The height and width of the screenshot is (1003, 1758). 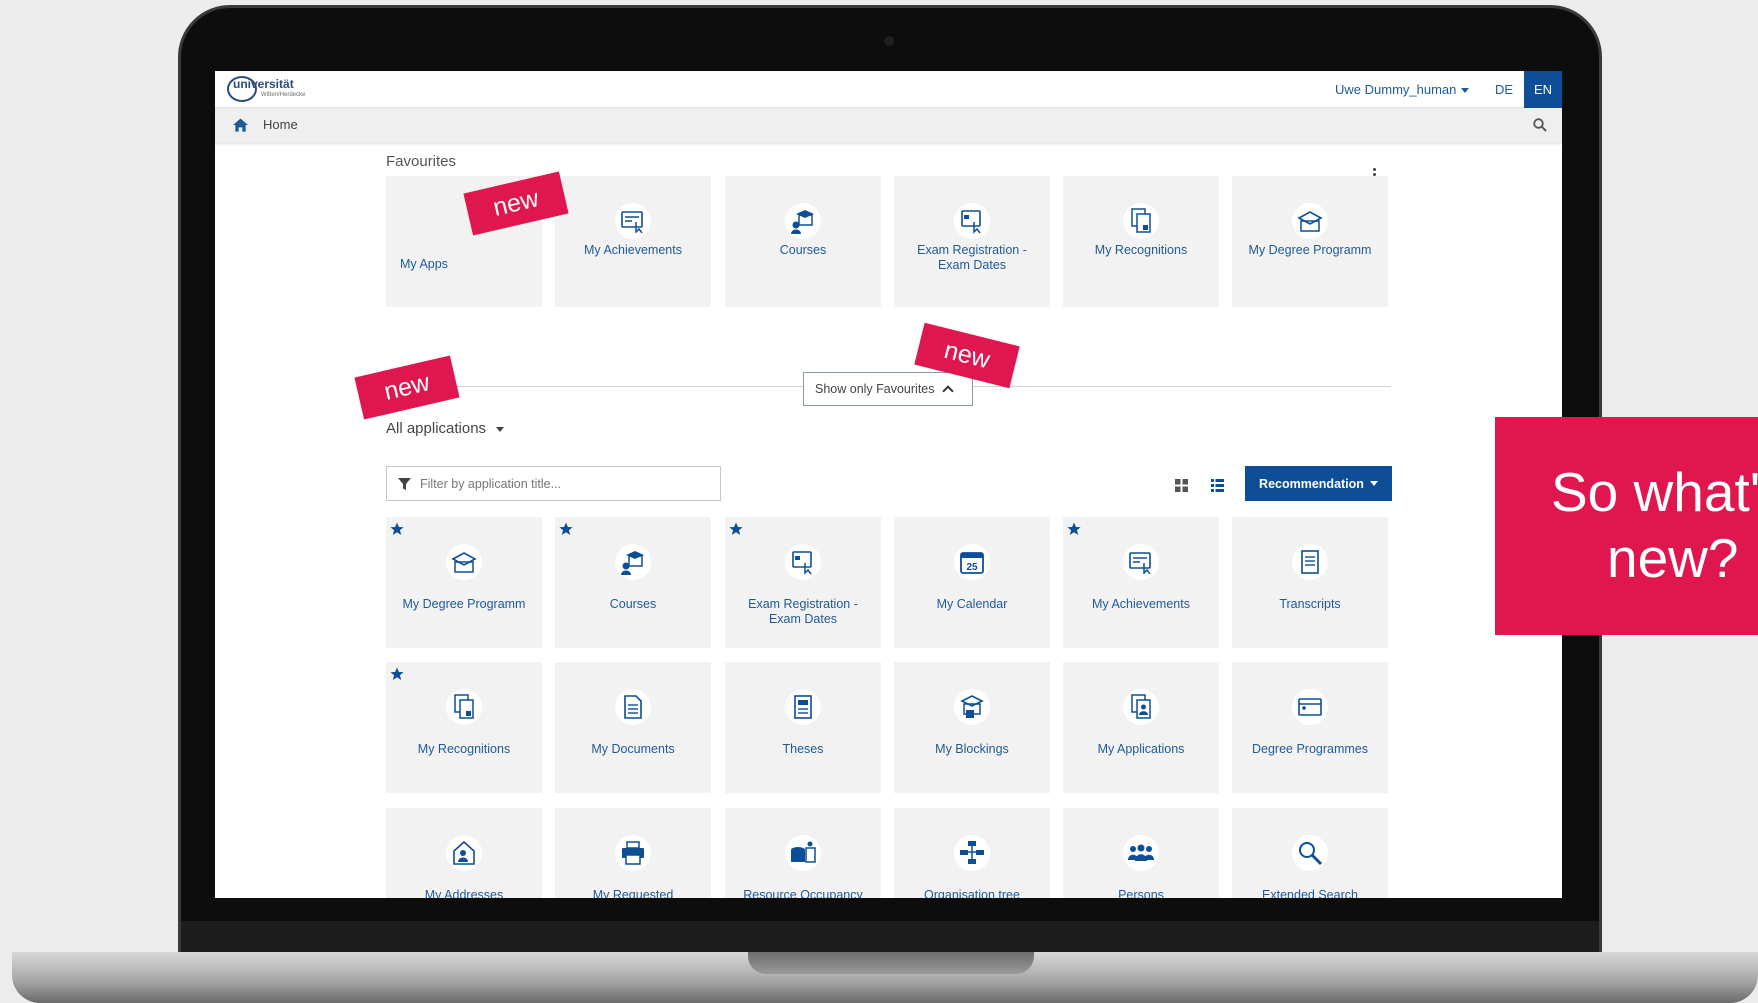 I want to click on organisation-tree-icon, so click(x=972, y=853).